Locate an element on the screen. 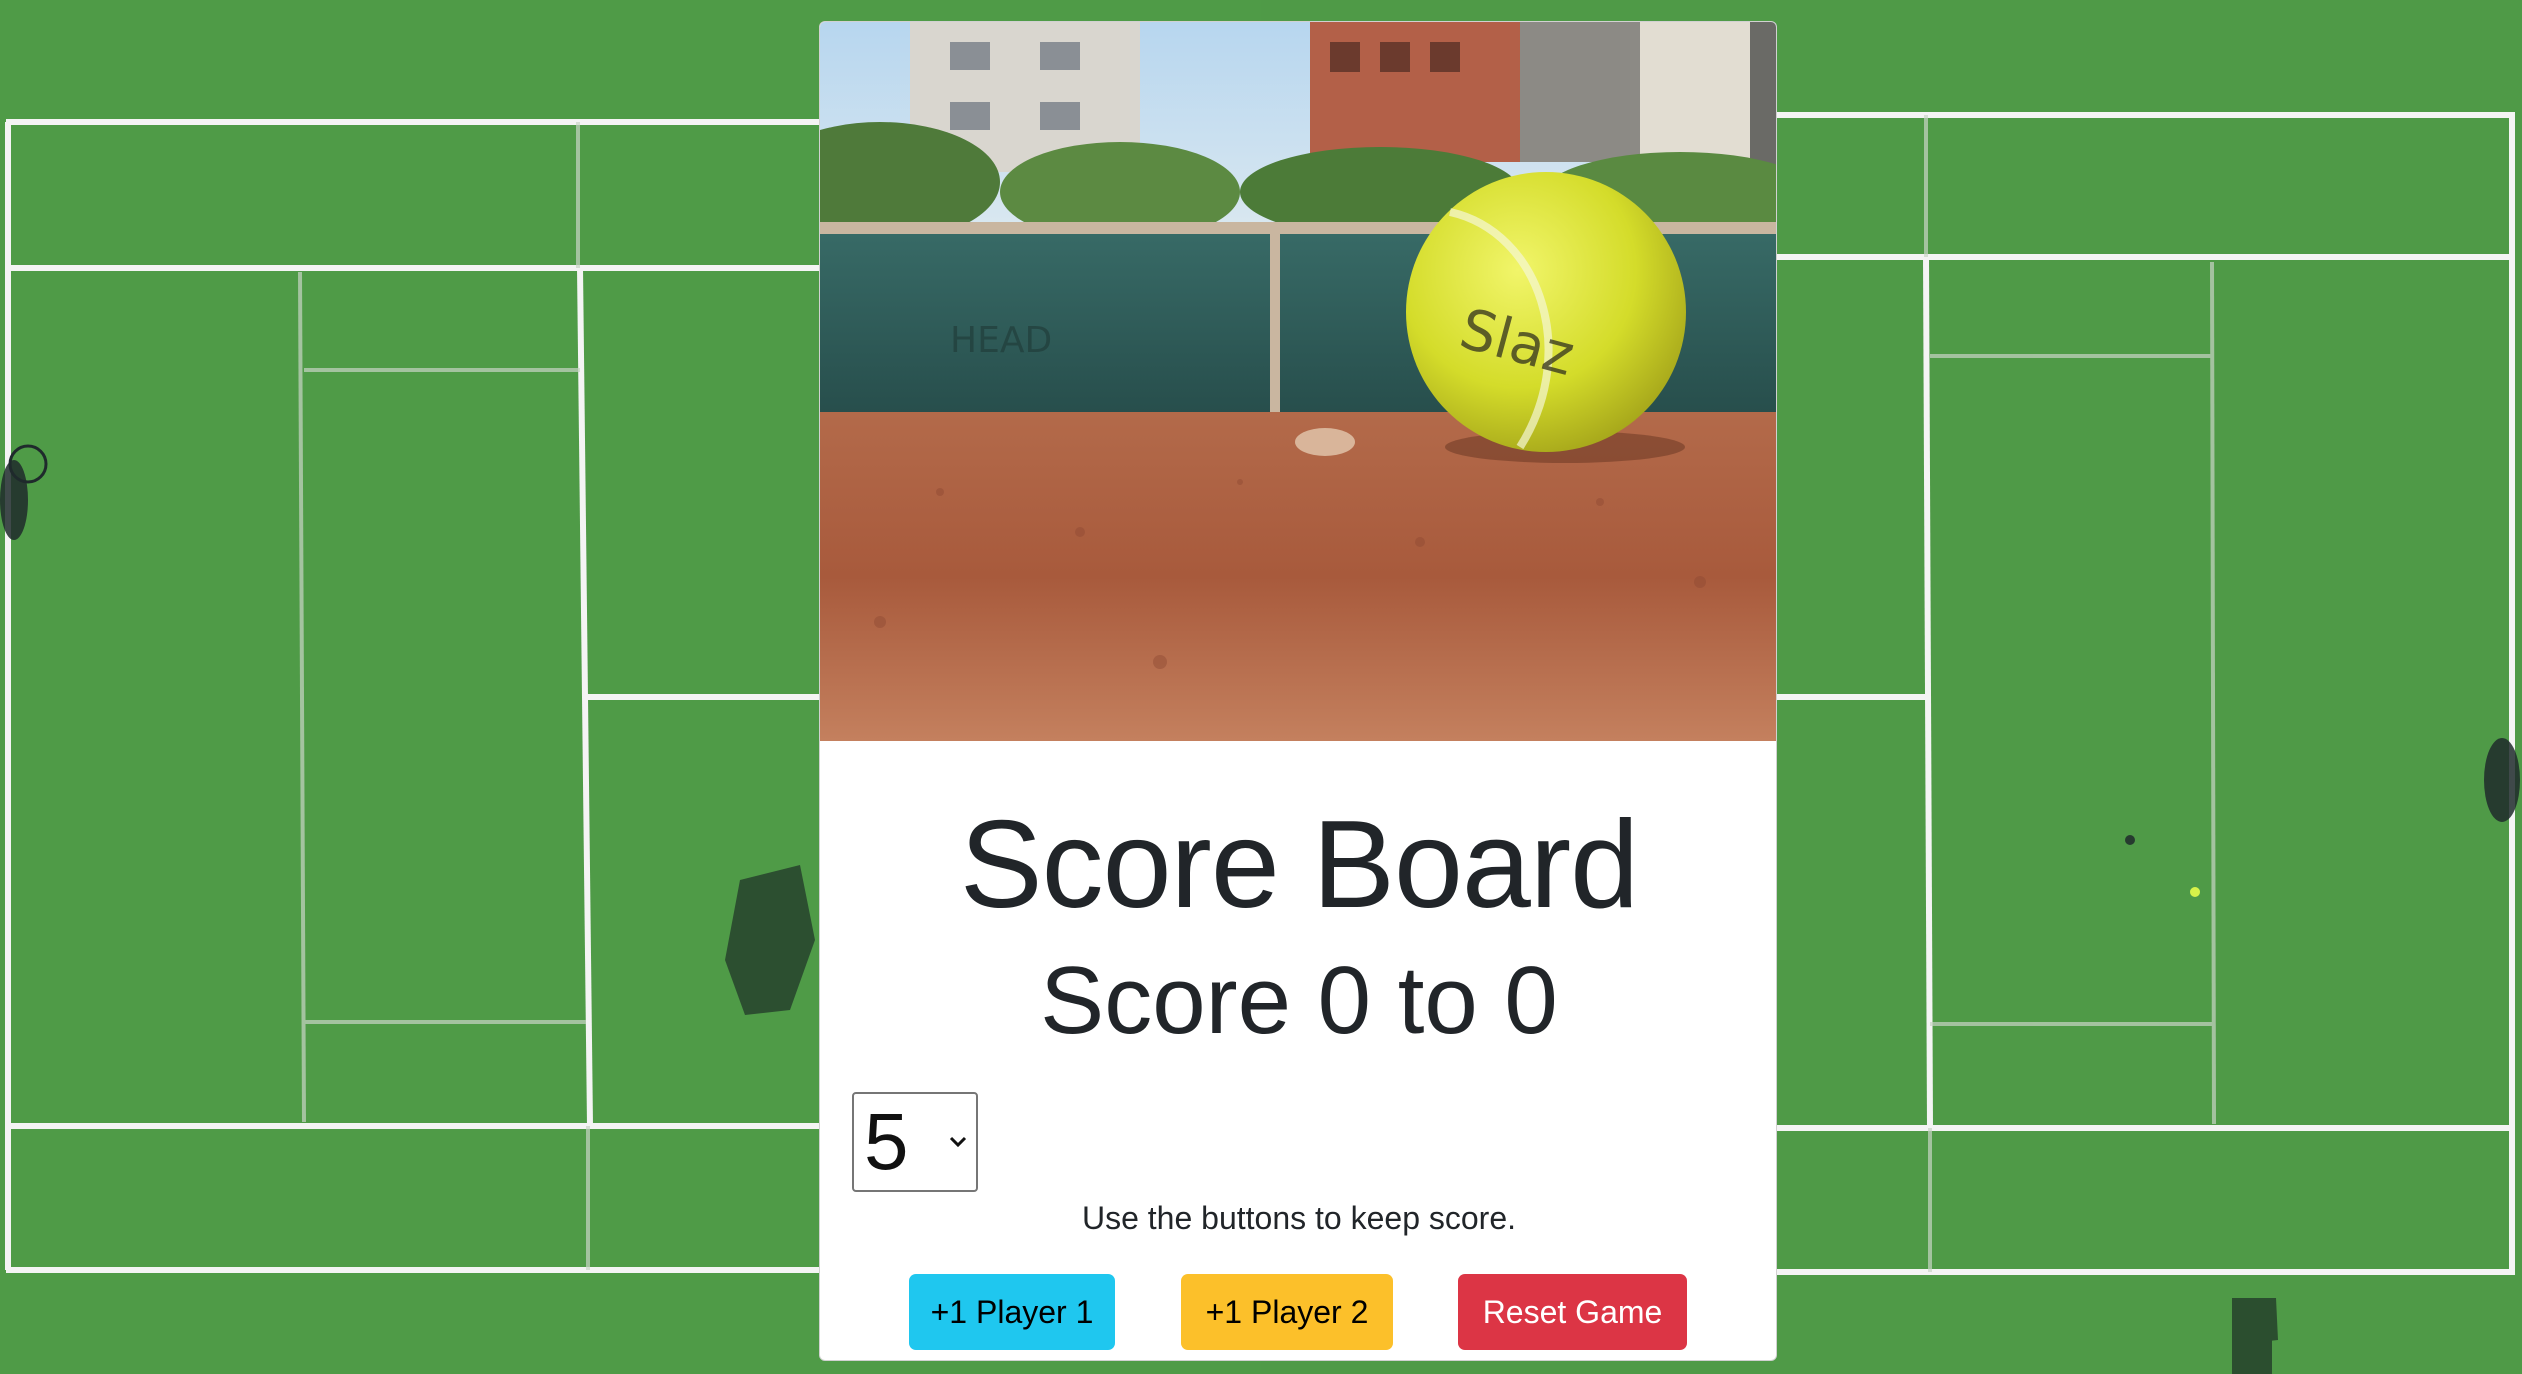 The height and width of the screenshot is (1374, 2522). instructions-text: Use the buttons to keep score. is located at coordinates (1299, 1218).